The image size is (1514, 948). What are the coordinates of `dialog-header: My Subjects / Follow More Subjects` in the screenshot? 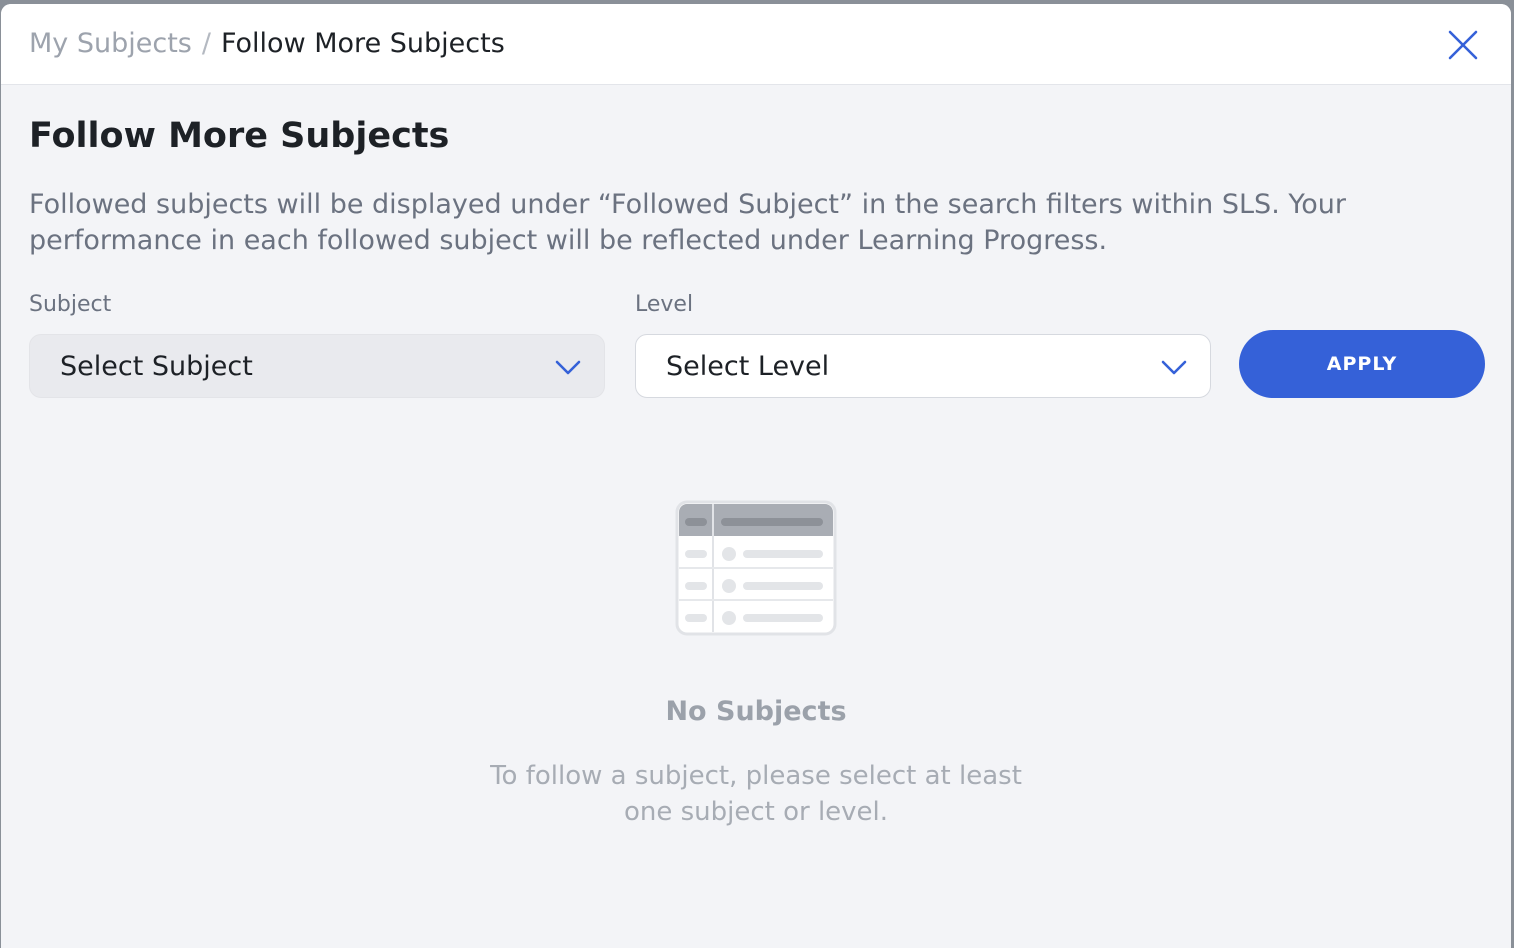 It's located at (756, 44).